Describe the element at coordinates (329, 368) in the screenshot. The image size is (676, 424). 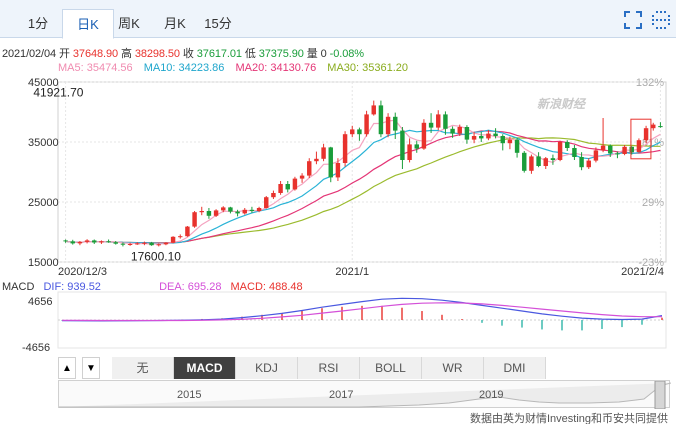
I see `indicator-rsi: RSI` at that location.